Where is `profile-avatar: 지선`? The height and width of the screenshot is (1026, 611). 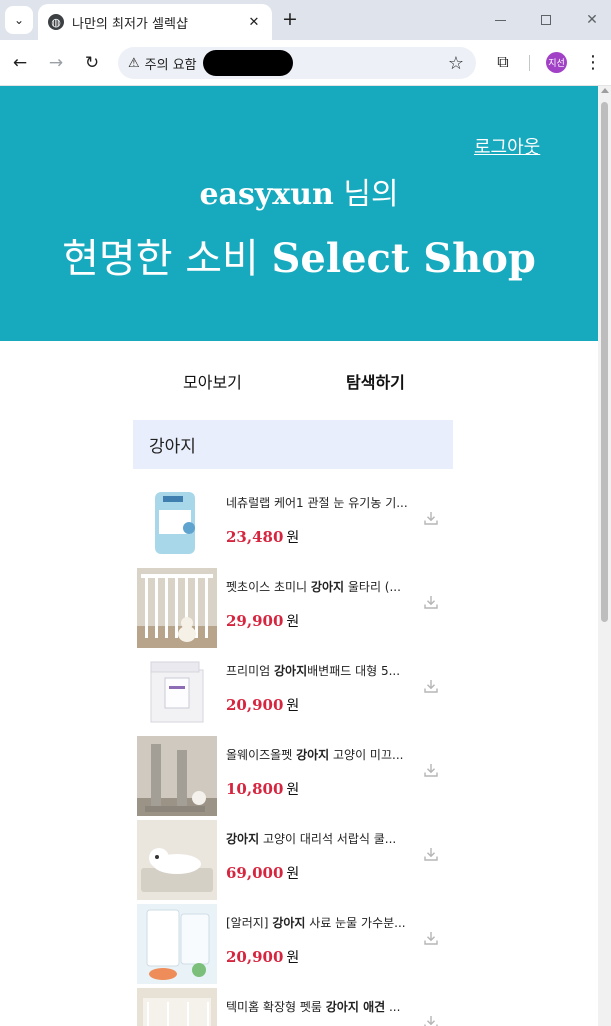 profile-avatar: 지선 is located at coordinates (556, 62).